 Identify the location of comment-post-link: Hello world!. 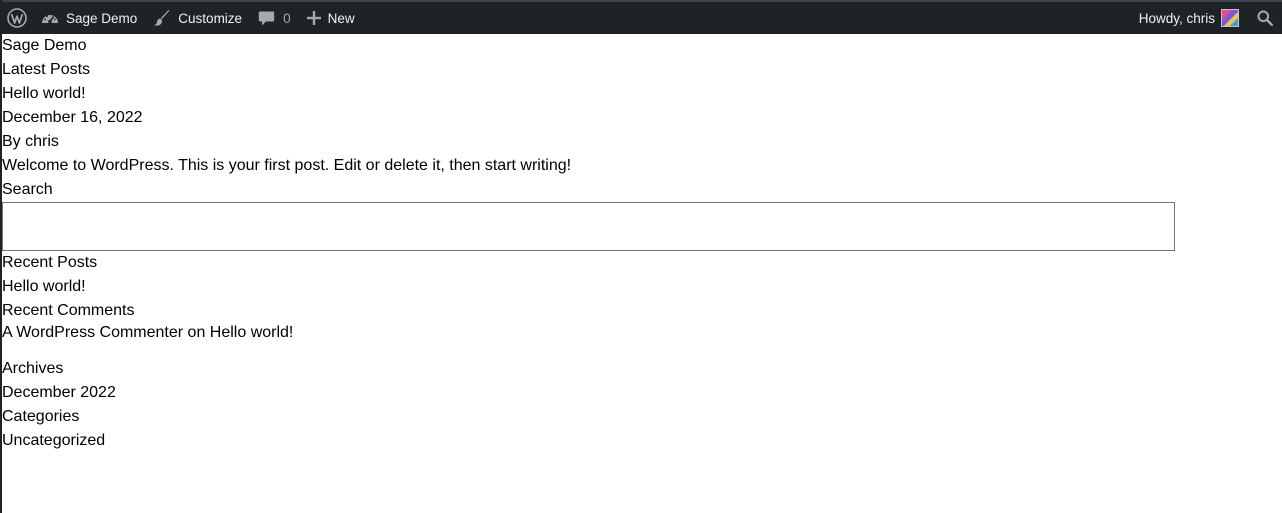
(252, 332).